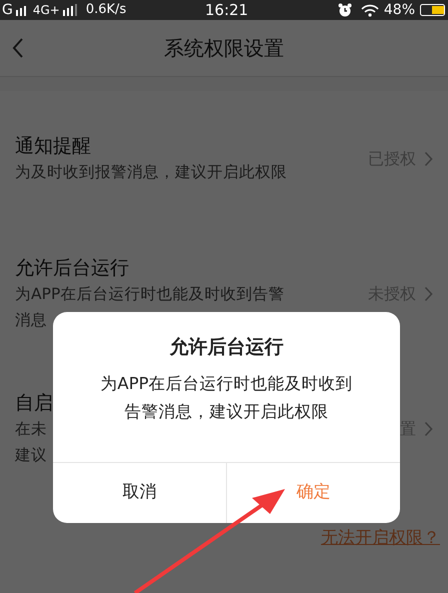 The width and height of the screenshot is (448, 593). What do you see at coordinates (345, 10) in the screenshot?
I see `alarm-icon` at bounding box center [345, 10].